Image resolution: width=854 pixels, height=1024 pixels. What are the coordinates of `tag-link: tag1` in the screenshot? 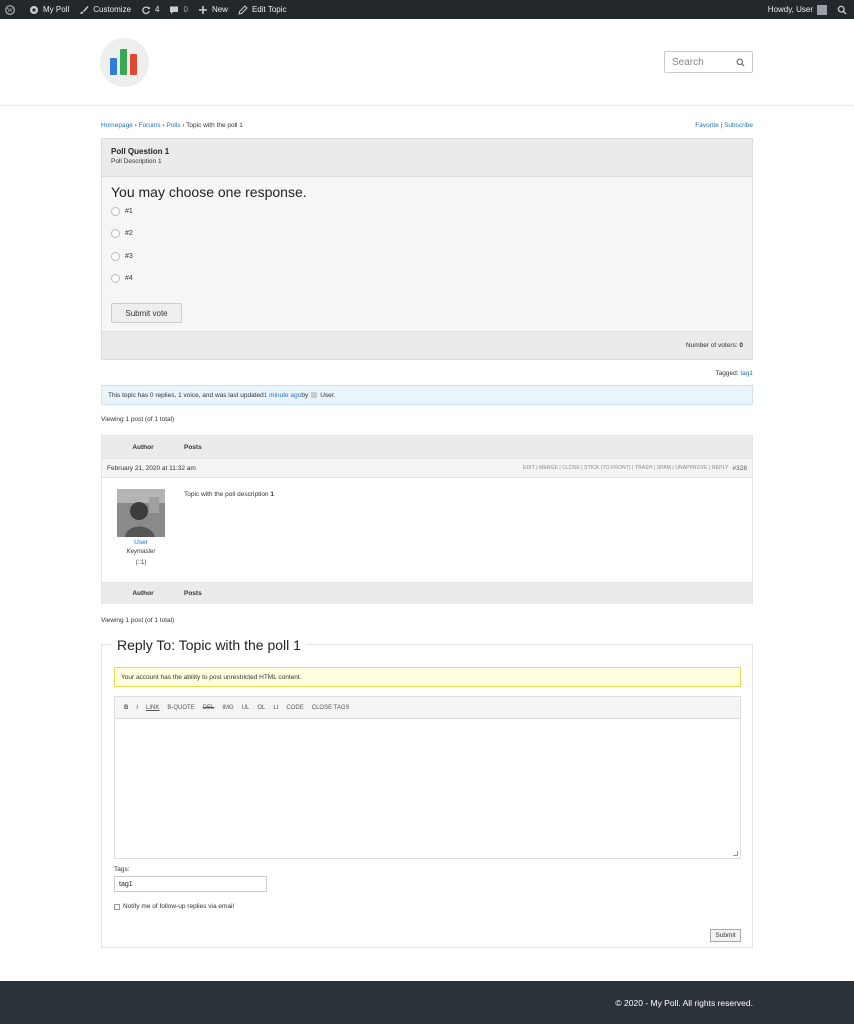 It's located at (746, 373).